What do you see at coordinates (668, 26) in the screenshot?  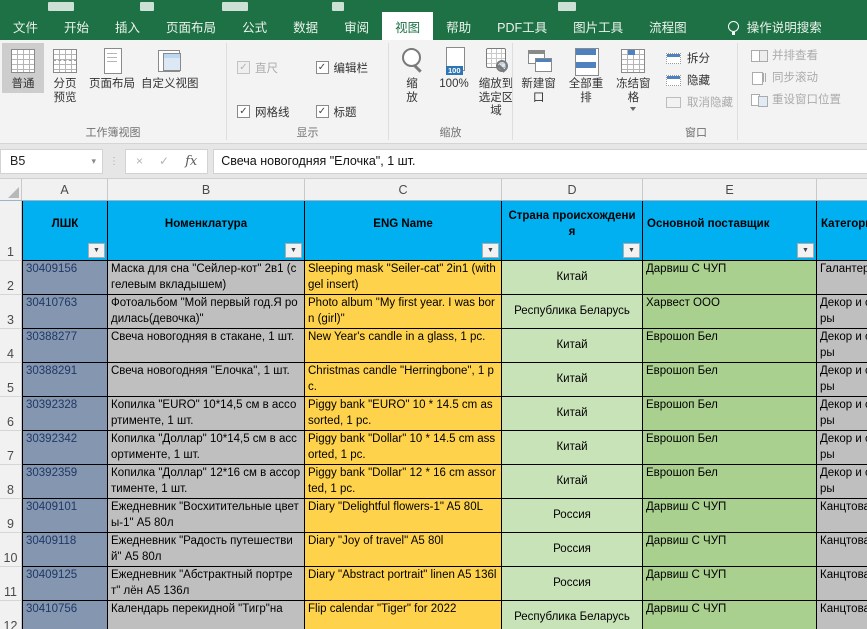 I see `tab-流程图: 流程图` at bounding box center [668, 26].